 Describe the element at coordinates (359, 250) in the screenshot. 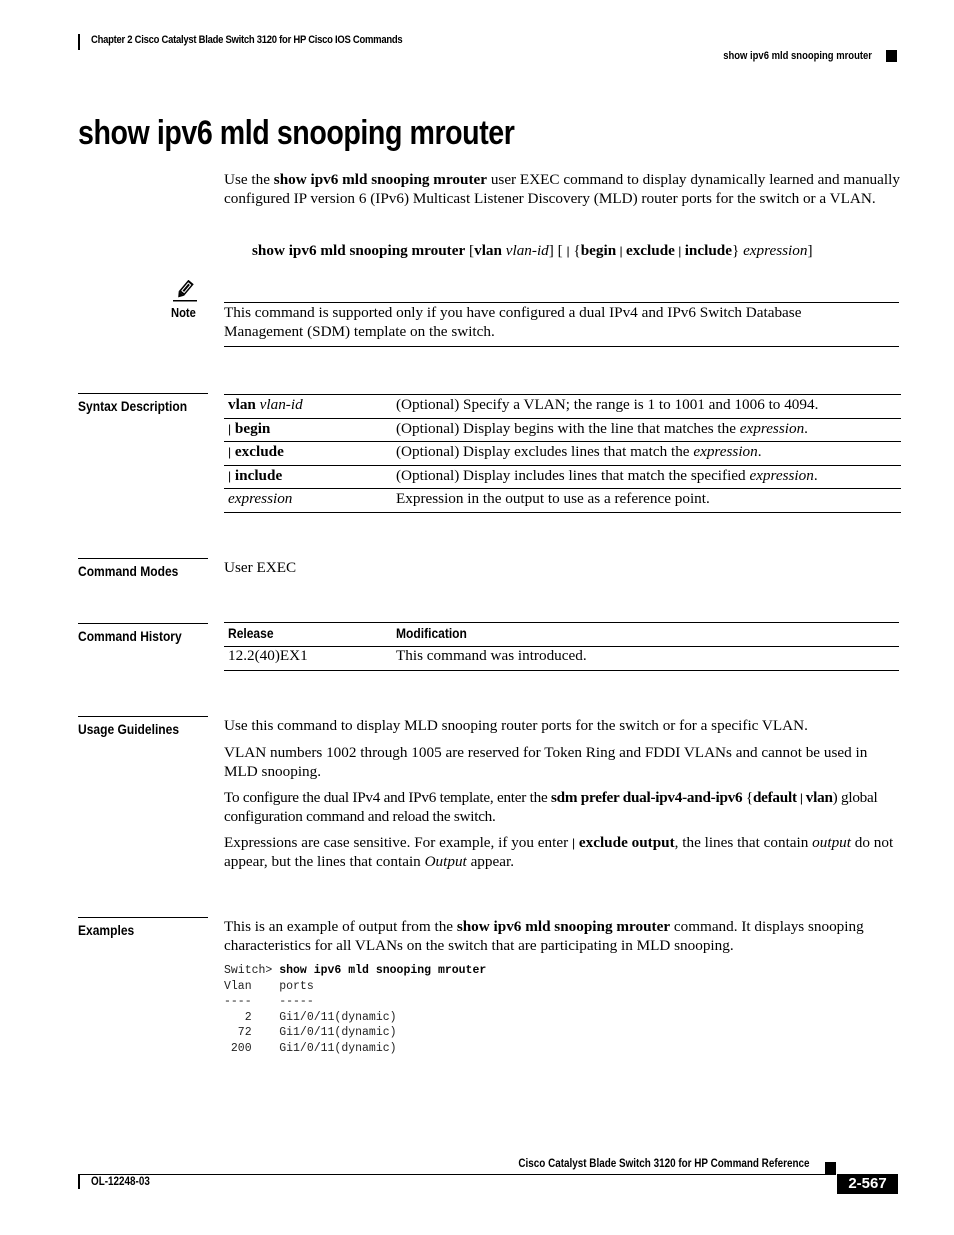

I see `syntax-command: show ipv6 mld snooping mrouter` at that location.